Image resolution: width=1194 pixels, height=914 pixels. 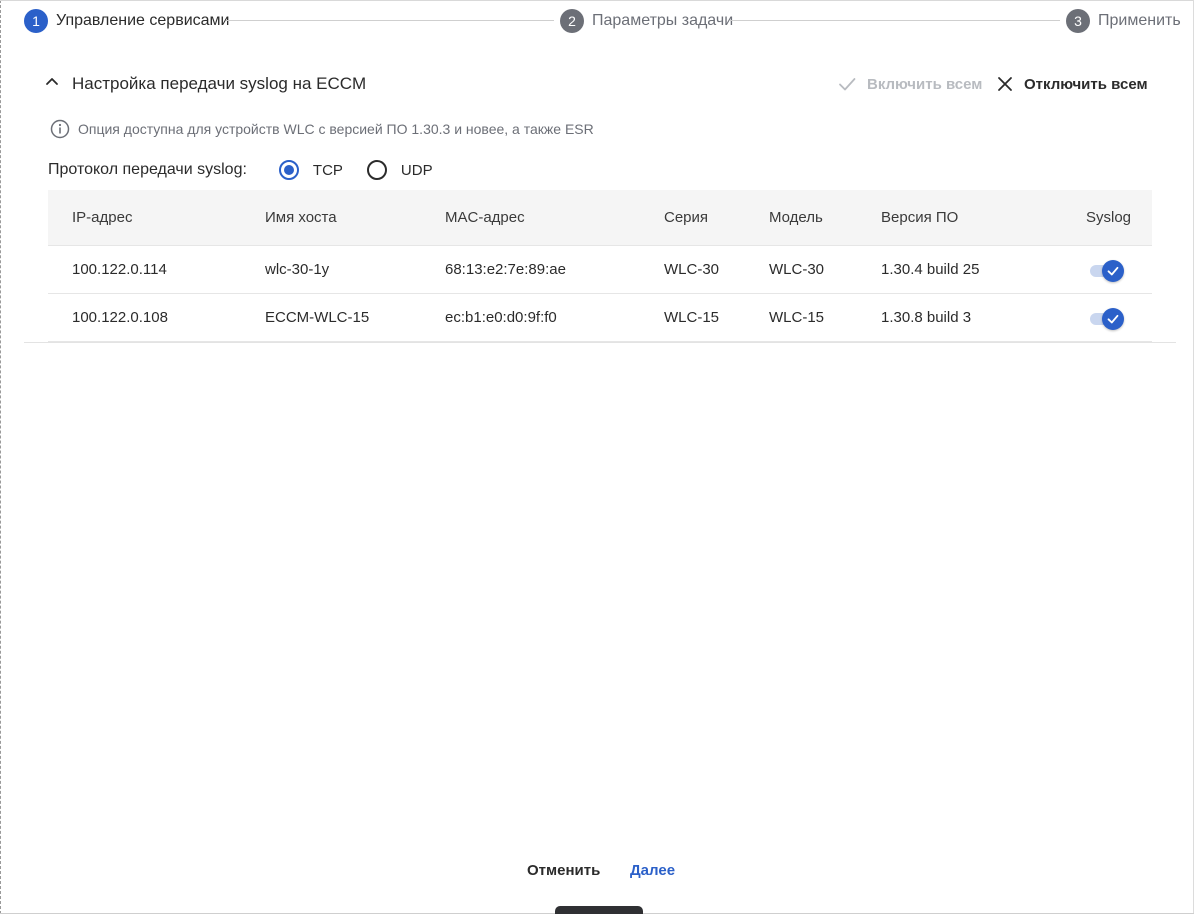 What do you see at coordinates (143, 20) in the screenshot?
I see `step-label: Управление сервисами` at bounding box center [143, 20].